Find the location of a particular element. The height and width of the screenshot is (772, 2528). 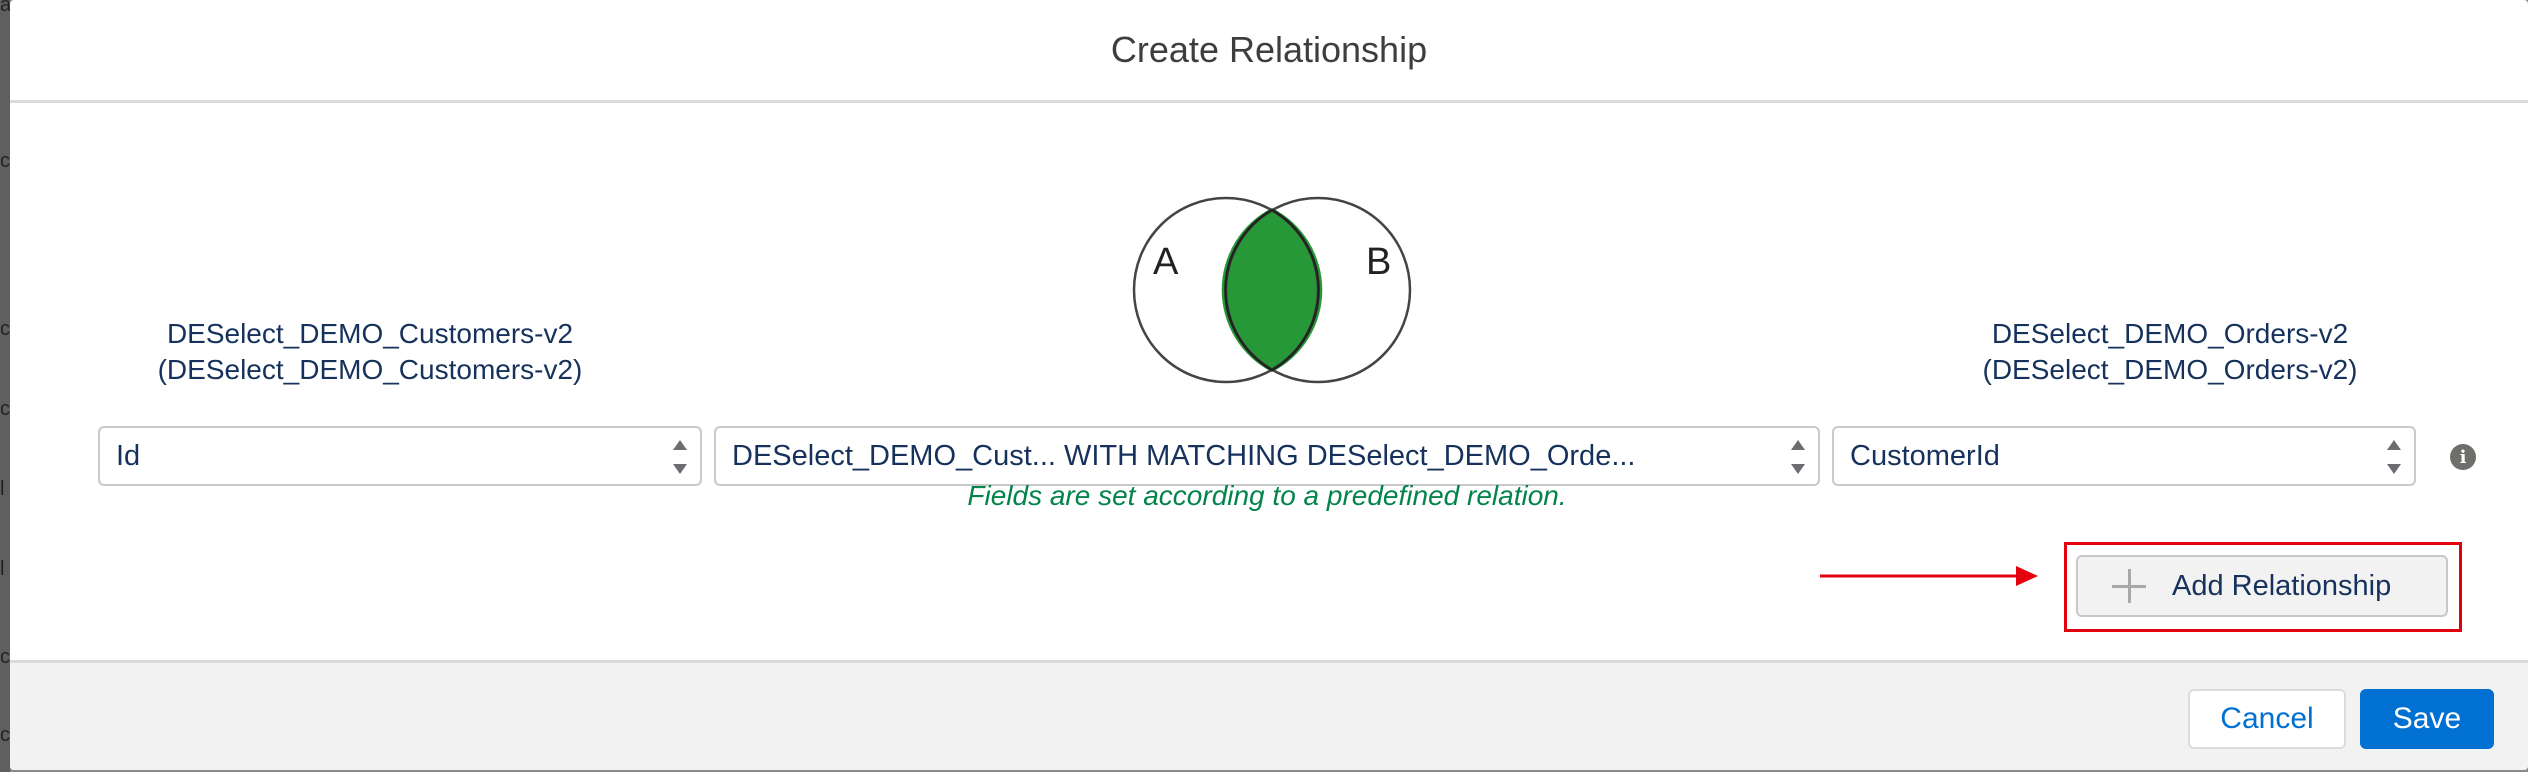

venn-label-b: B is located at coordinates (1378, 262).